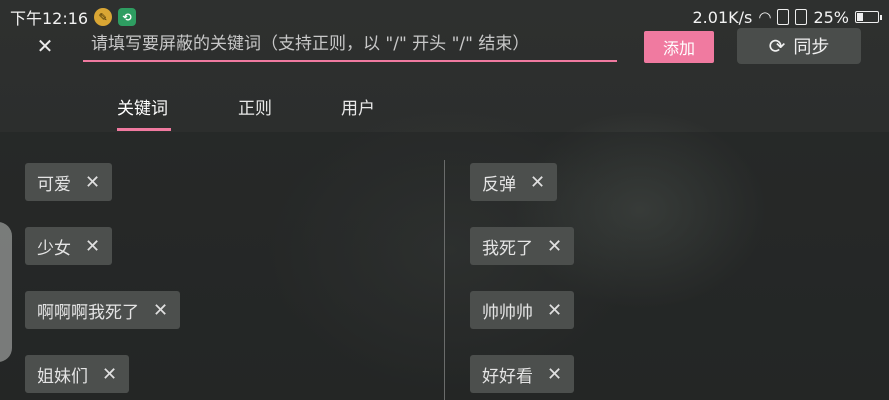 This screenshot has width=889, height=400. Describe the element at coordinates (49, 18) in the screenshot. I see `status-time: 下午12:16` at that location.